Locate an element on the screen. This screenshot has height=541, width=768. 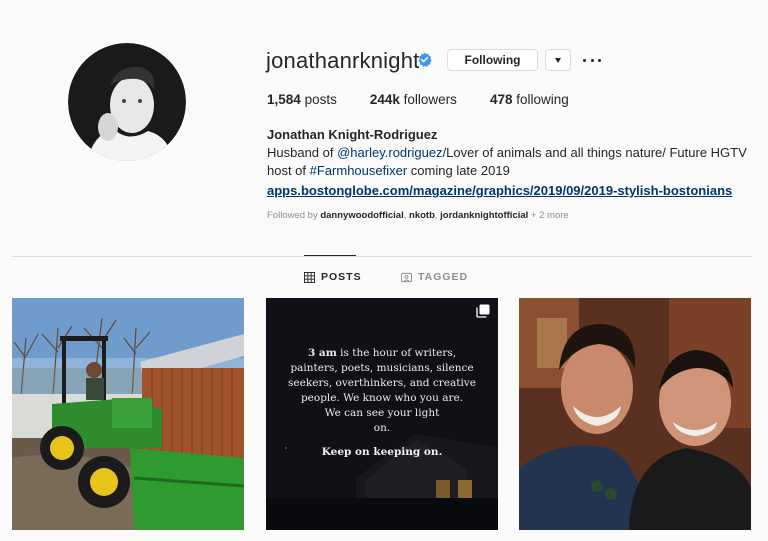
following-label: following is located at coordinates (542, 99).